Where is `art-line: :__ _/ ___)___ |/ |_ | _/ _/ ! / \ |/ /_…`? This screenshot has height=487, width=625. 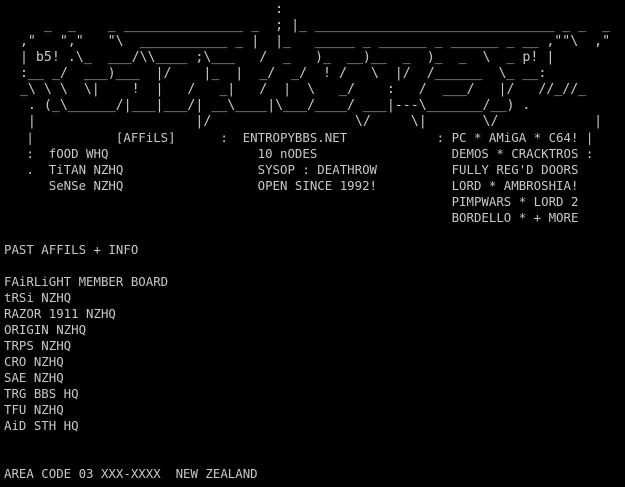
art-line: :__ _/ ___)___ |/ |_ | _/ _/ ! / \ |/ /_… is located at coordinates (275, 73).